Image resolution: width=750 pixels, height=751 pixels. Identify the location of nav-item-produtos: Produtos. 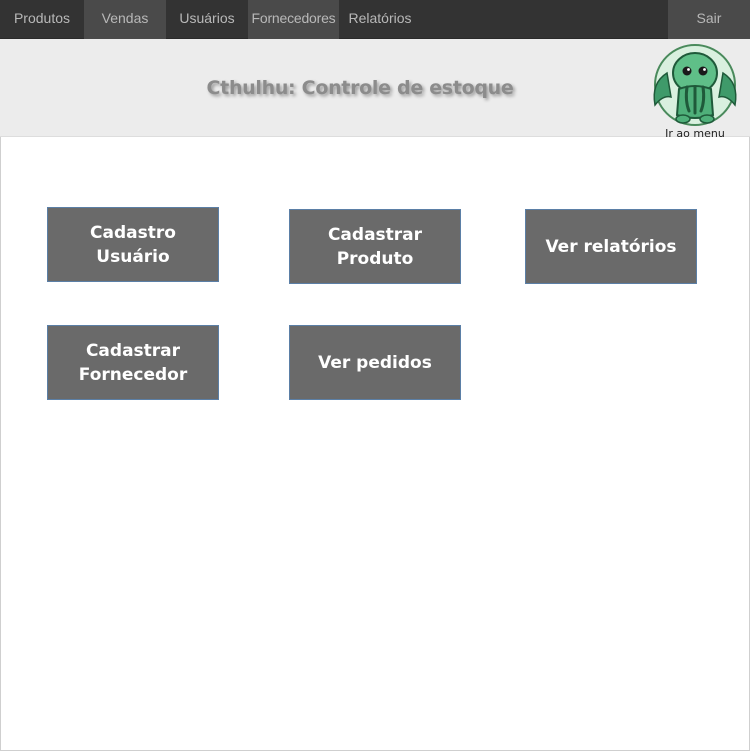
(42, 19).